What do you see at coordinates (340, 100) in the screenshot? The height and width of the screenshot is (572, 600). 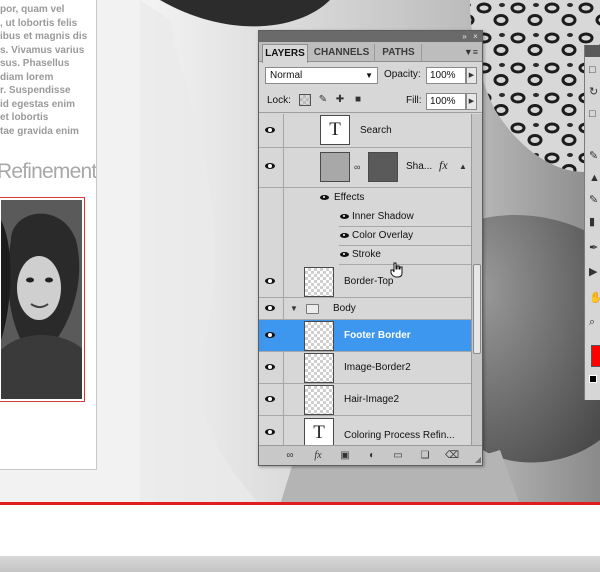 I see `lock-position-move-icon: ✚` at bounding box center [340, 100].